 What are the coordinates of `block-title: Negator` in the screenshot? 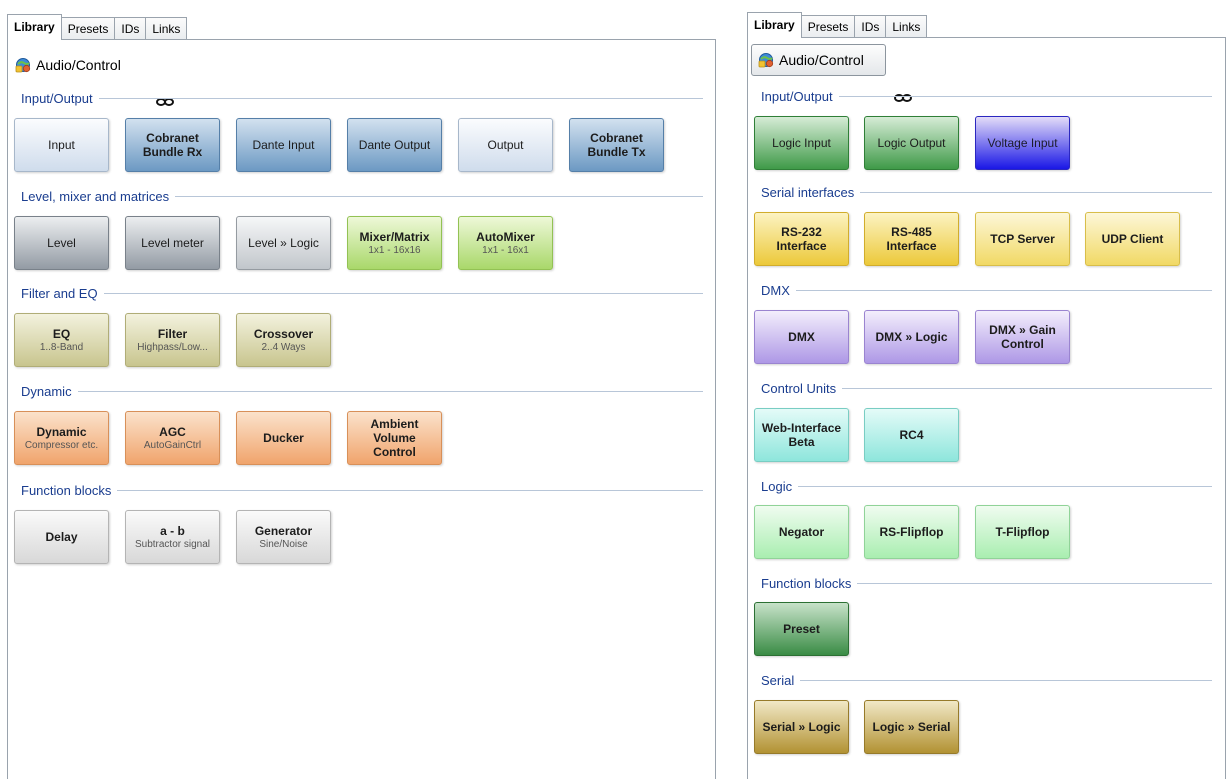 It's located at (801, 532).